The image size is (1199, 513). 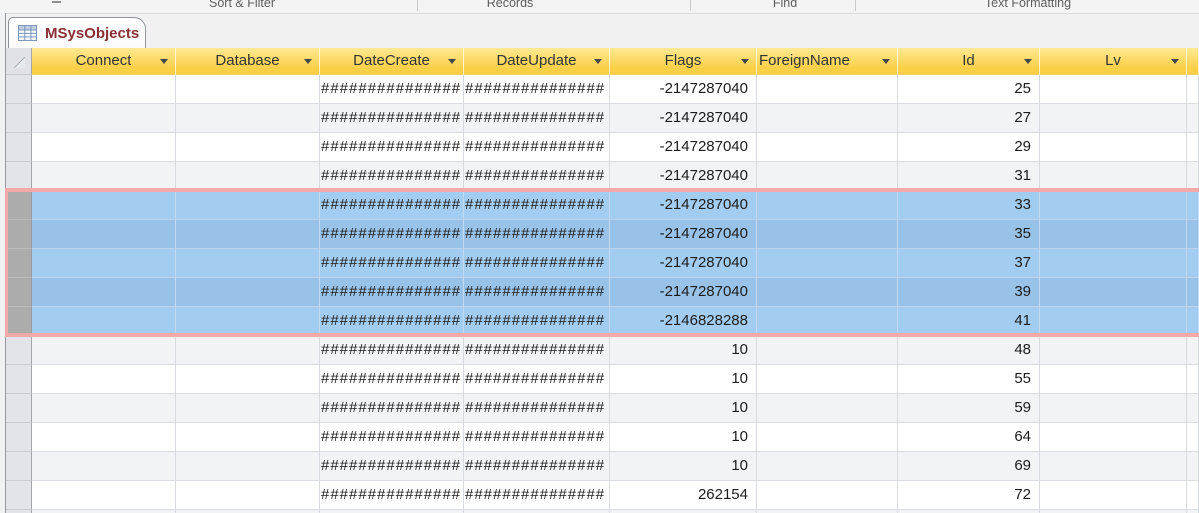 What do you see at coordinates (683, 61) in the screenshot?
I see `column-header-flags: Flags` at bounding box center [683, 61].